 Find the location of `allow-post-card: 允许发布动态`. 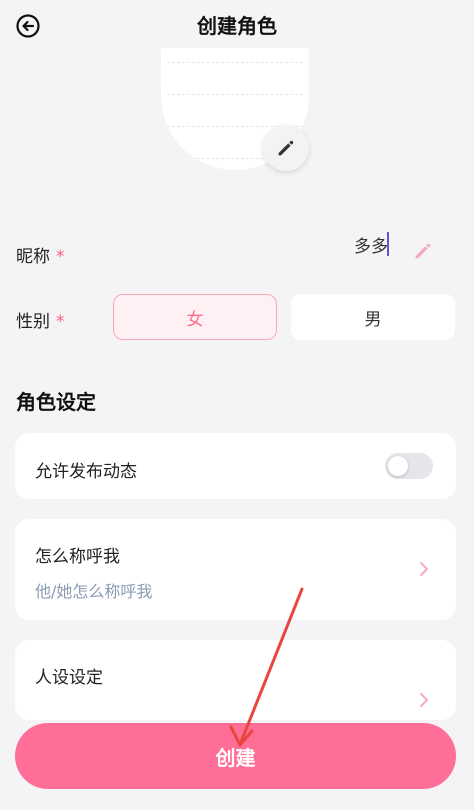

allow-post-card: 允许发布动态 is located at coordinates (235, 466).